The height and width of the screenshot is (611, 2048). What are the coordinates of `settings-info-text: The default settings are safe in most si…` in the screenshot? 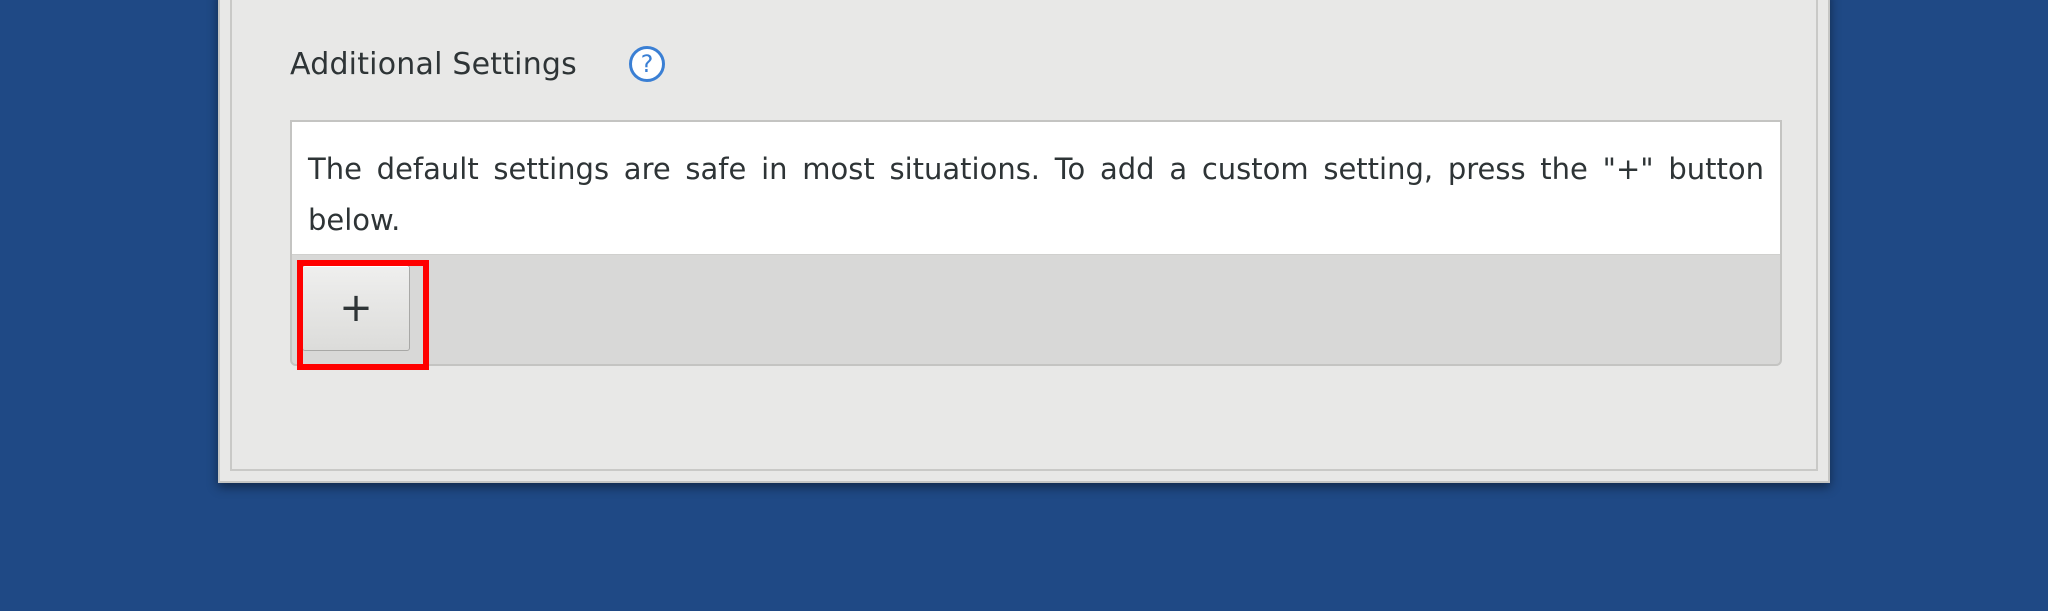 It's located at (1036, 194).